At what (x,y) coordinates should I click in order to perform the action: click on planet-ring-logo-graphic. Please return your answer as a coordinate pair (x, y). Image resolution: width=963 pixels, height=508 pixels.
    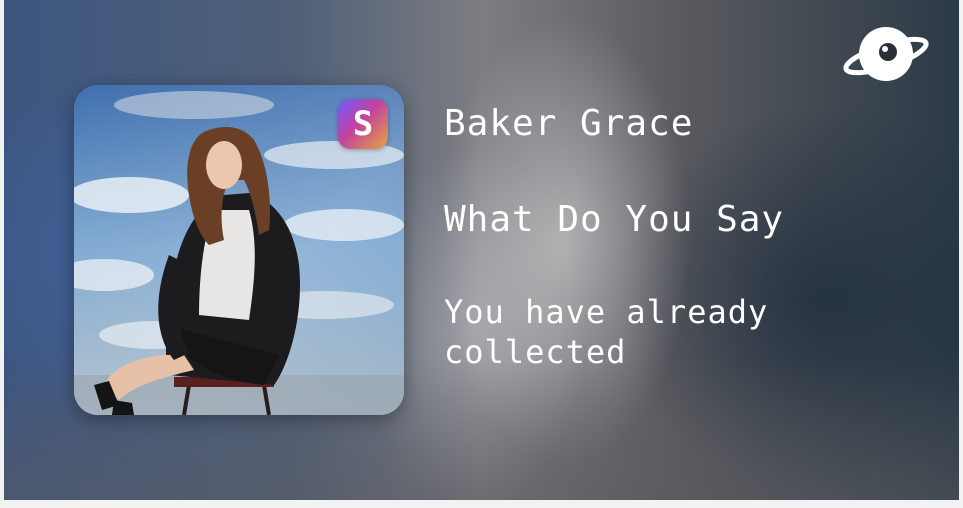
    Looking at the image, I should click on (886, 54).